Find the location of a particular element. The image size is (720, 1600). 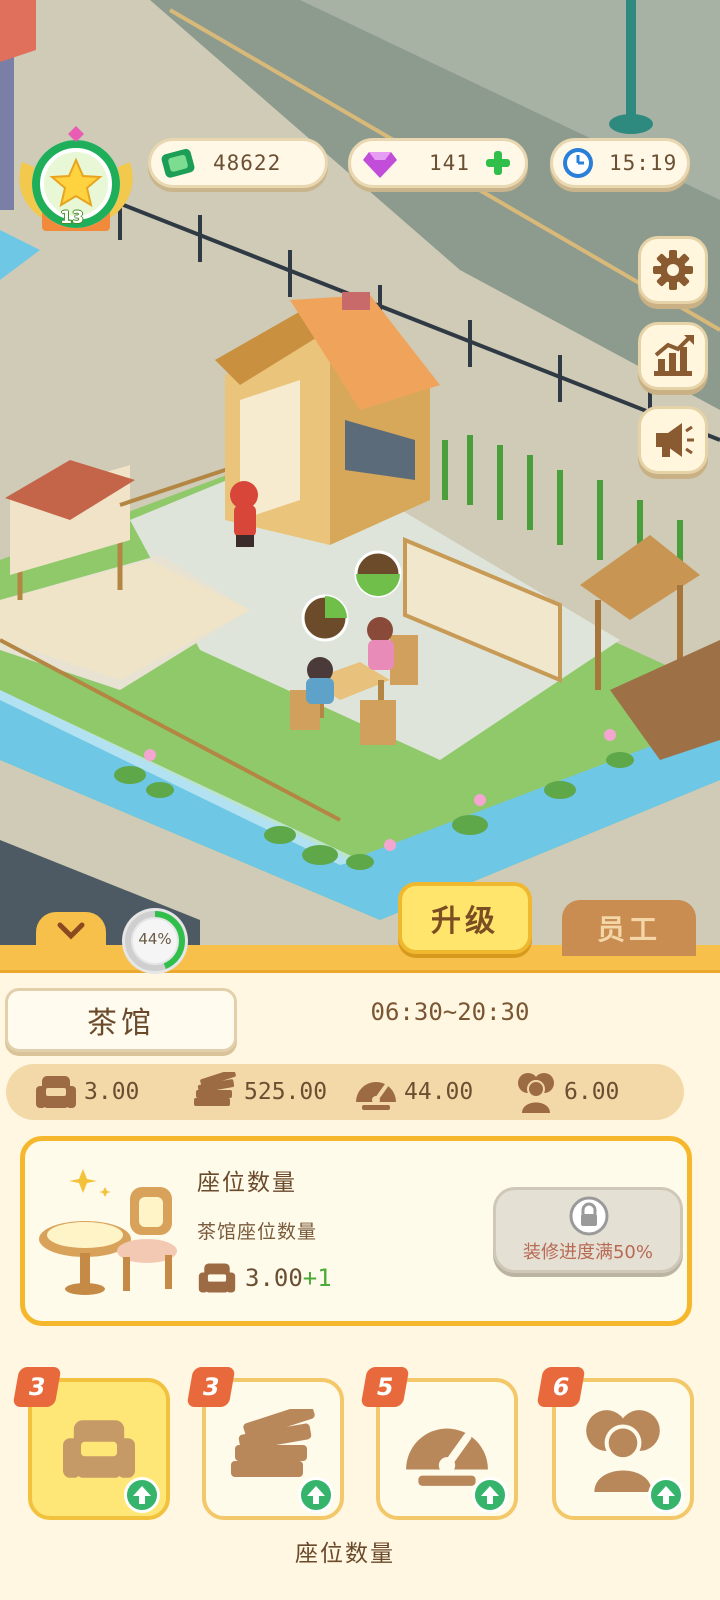

gear-icon is located at coordinates (673, 270).